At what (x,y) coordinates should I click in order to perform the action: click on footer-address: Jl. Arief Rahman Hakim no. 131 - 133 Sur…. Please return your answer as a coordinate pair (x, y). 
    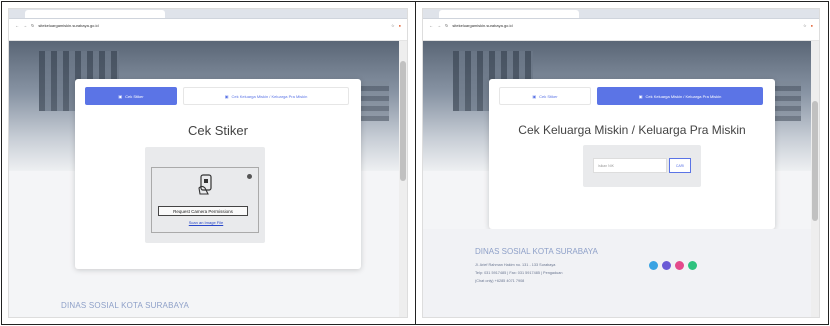
    Looking at the image, I should click on (515, 265).